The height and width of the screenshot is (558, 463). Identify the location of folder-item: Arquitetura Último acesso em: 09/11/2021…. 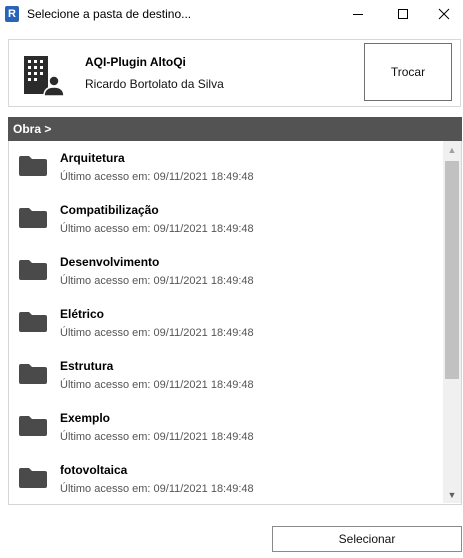
(225, 167).